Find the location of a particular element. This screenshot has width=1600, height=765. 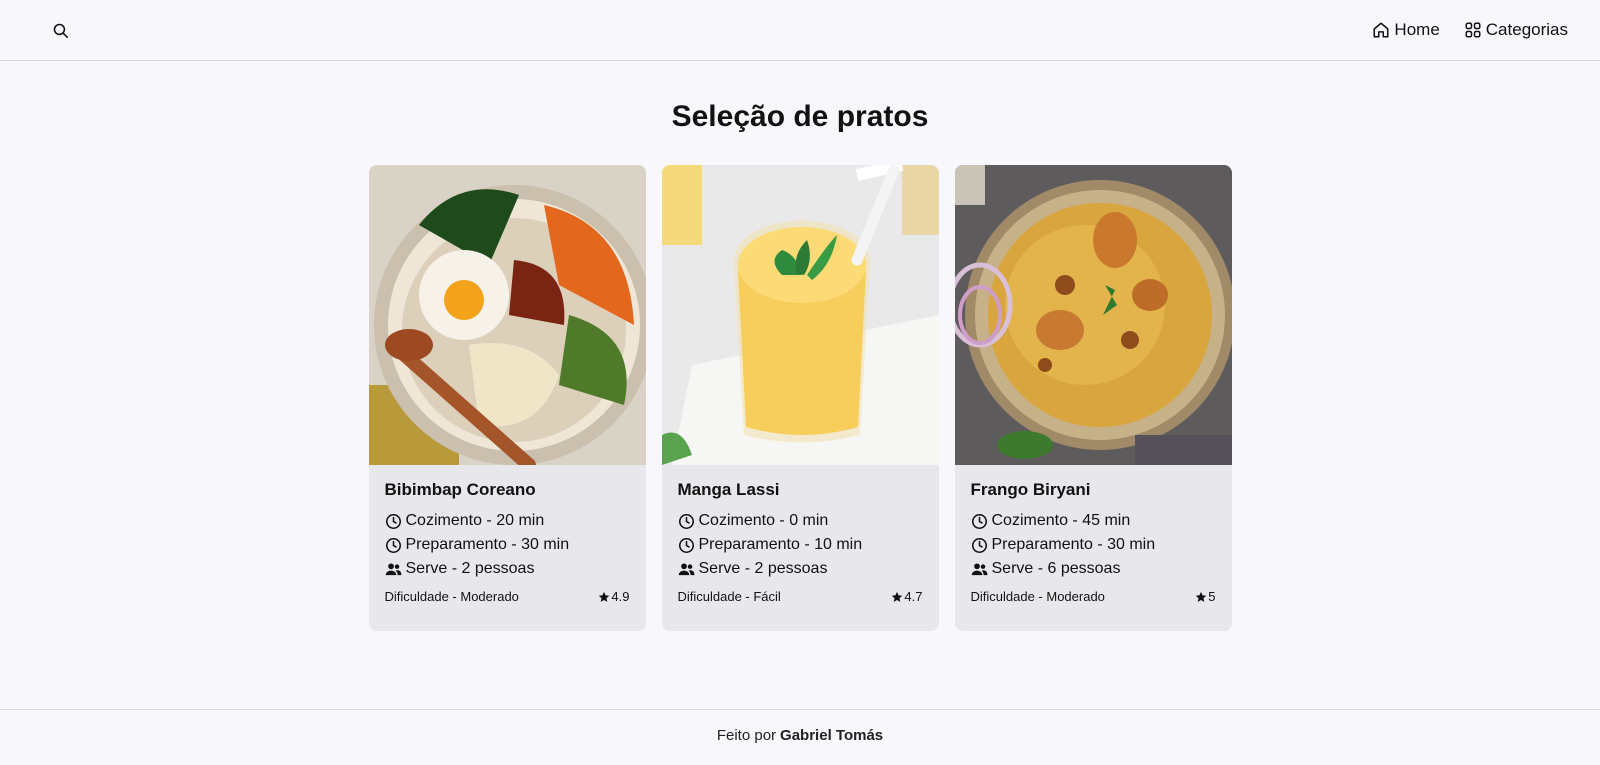

grid-icon is located at coordinates (1473, 30).